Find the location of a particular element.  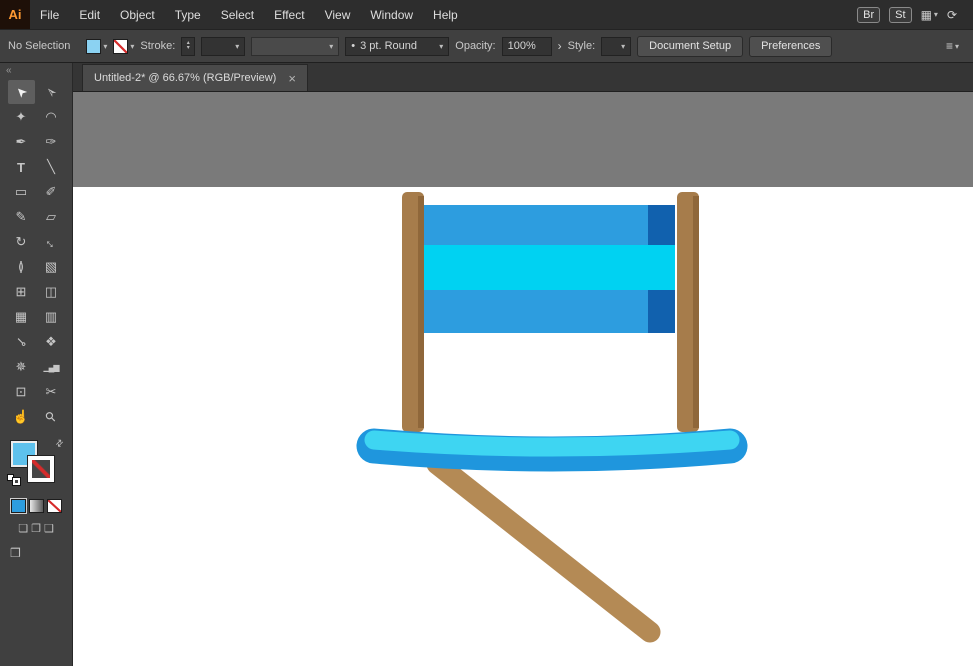

menu-help: Help is located at coordinates (445, 14).